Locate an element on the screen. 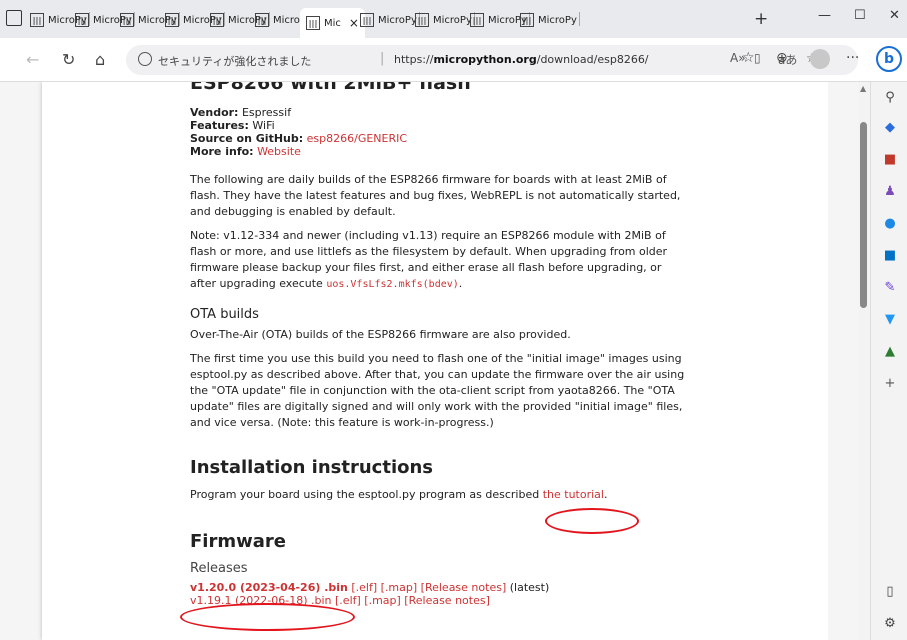 The width and height of the screenshot is (907, 640). games-icon: ♟ is located at coordinates (890, 191).